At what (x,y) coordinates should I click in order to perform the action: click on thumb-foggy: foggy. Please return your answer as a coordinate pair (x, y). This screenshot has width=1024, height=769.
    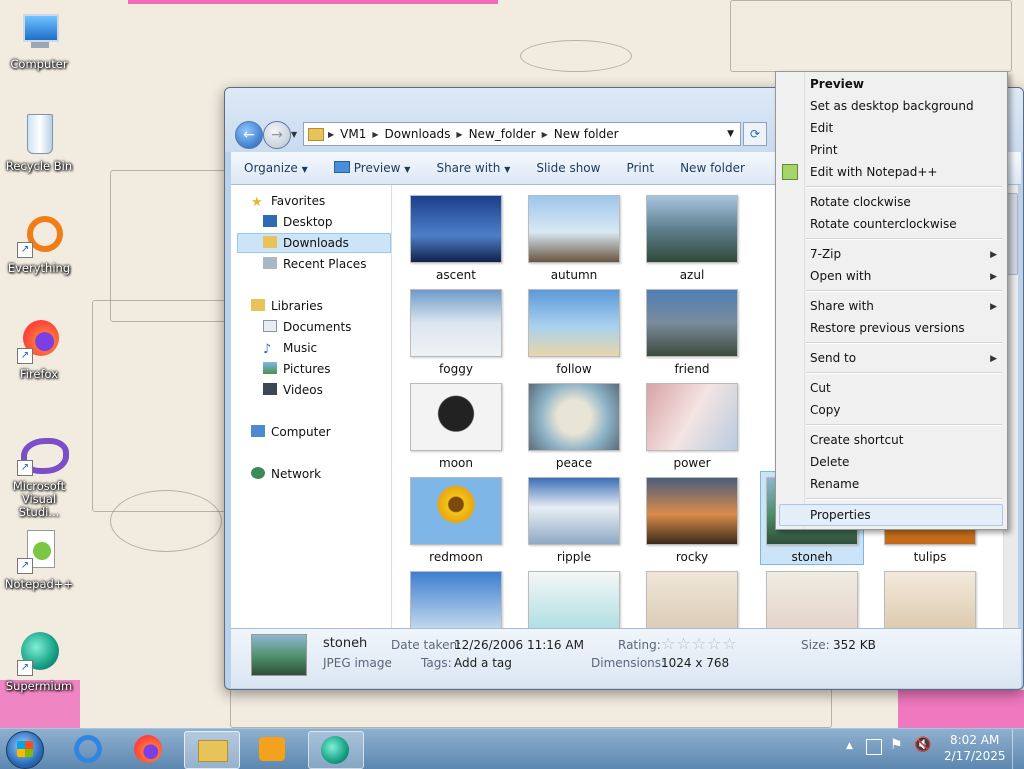
    Looking at the image, I should click on (456, 332).